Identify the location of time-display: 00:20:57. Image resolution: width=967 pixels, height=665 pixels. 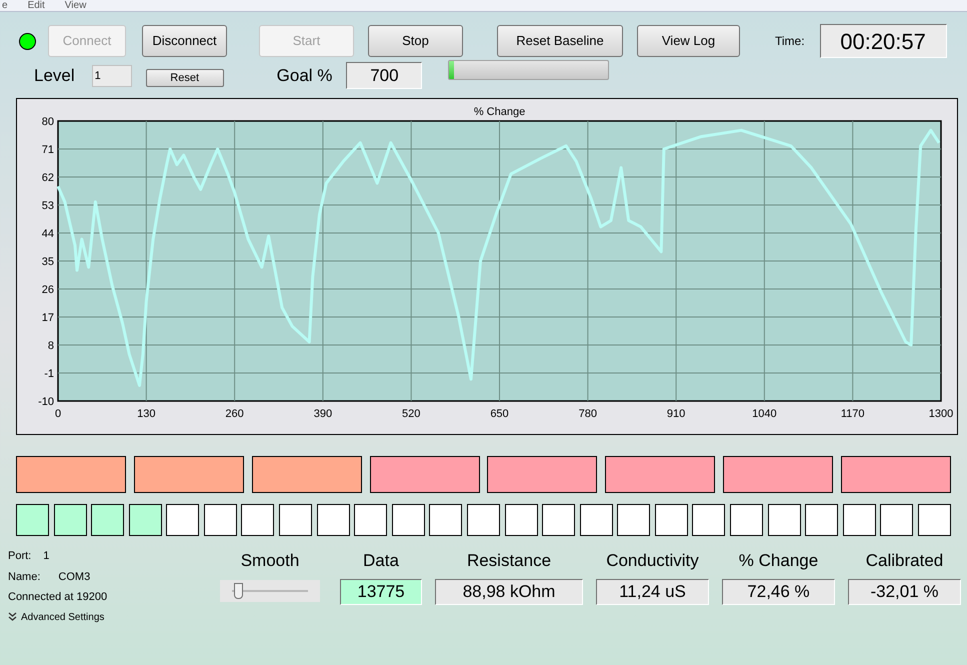
(883, 41).